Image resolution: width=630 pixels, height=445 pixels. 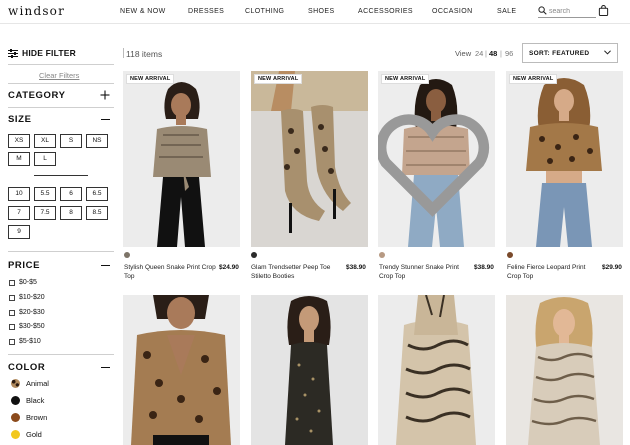 What do you see at coordinates (105, 95) in the screenshot?
I see `plus-icon` at bounding box center [105, 95].